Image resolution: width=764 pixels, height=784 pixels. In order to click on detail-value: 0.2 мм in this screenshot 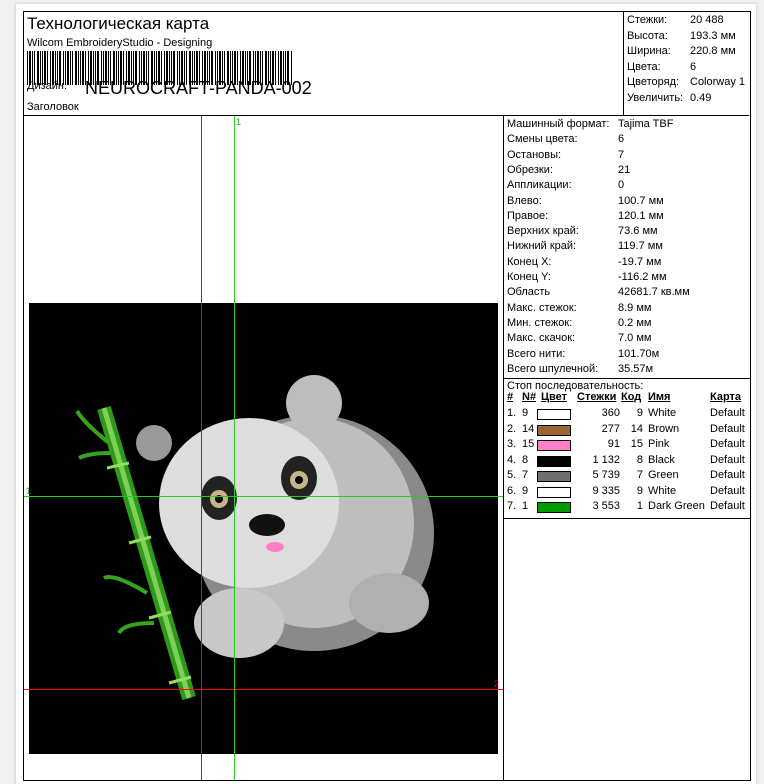, I will do `click(635, 322)`.